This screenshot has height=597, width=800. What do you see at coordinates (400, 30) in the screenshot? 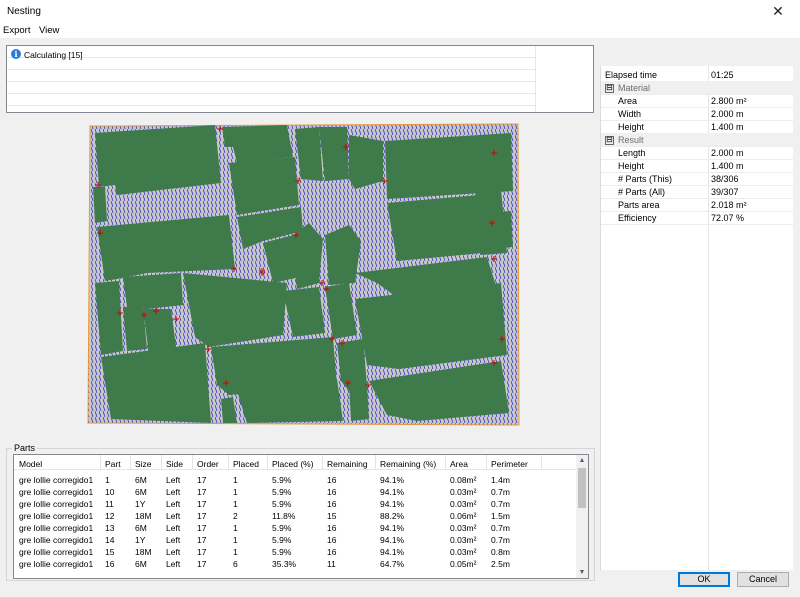
I see `menu-bar: Export View` at bounding box center [400, 30].